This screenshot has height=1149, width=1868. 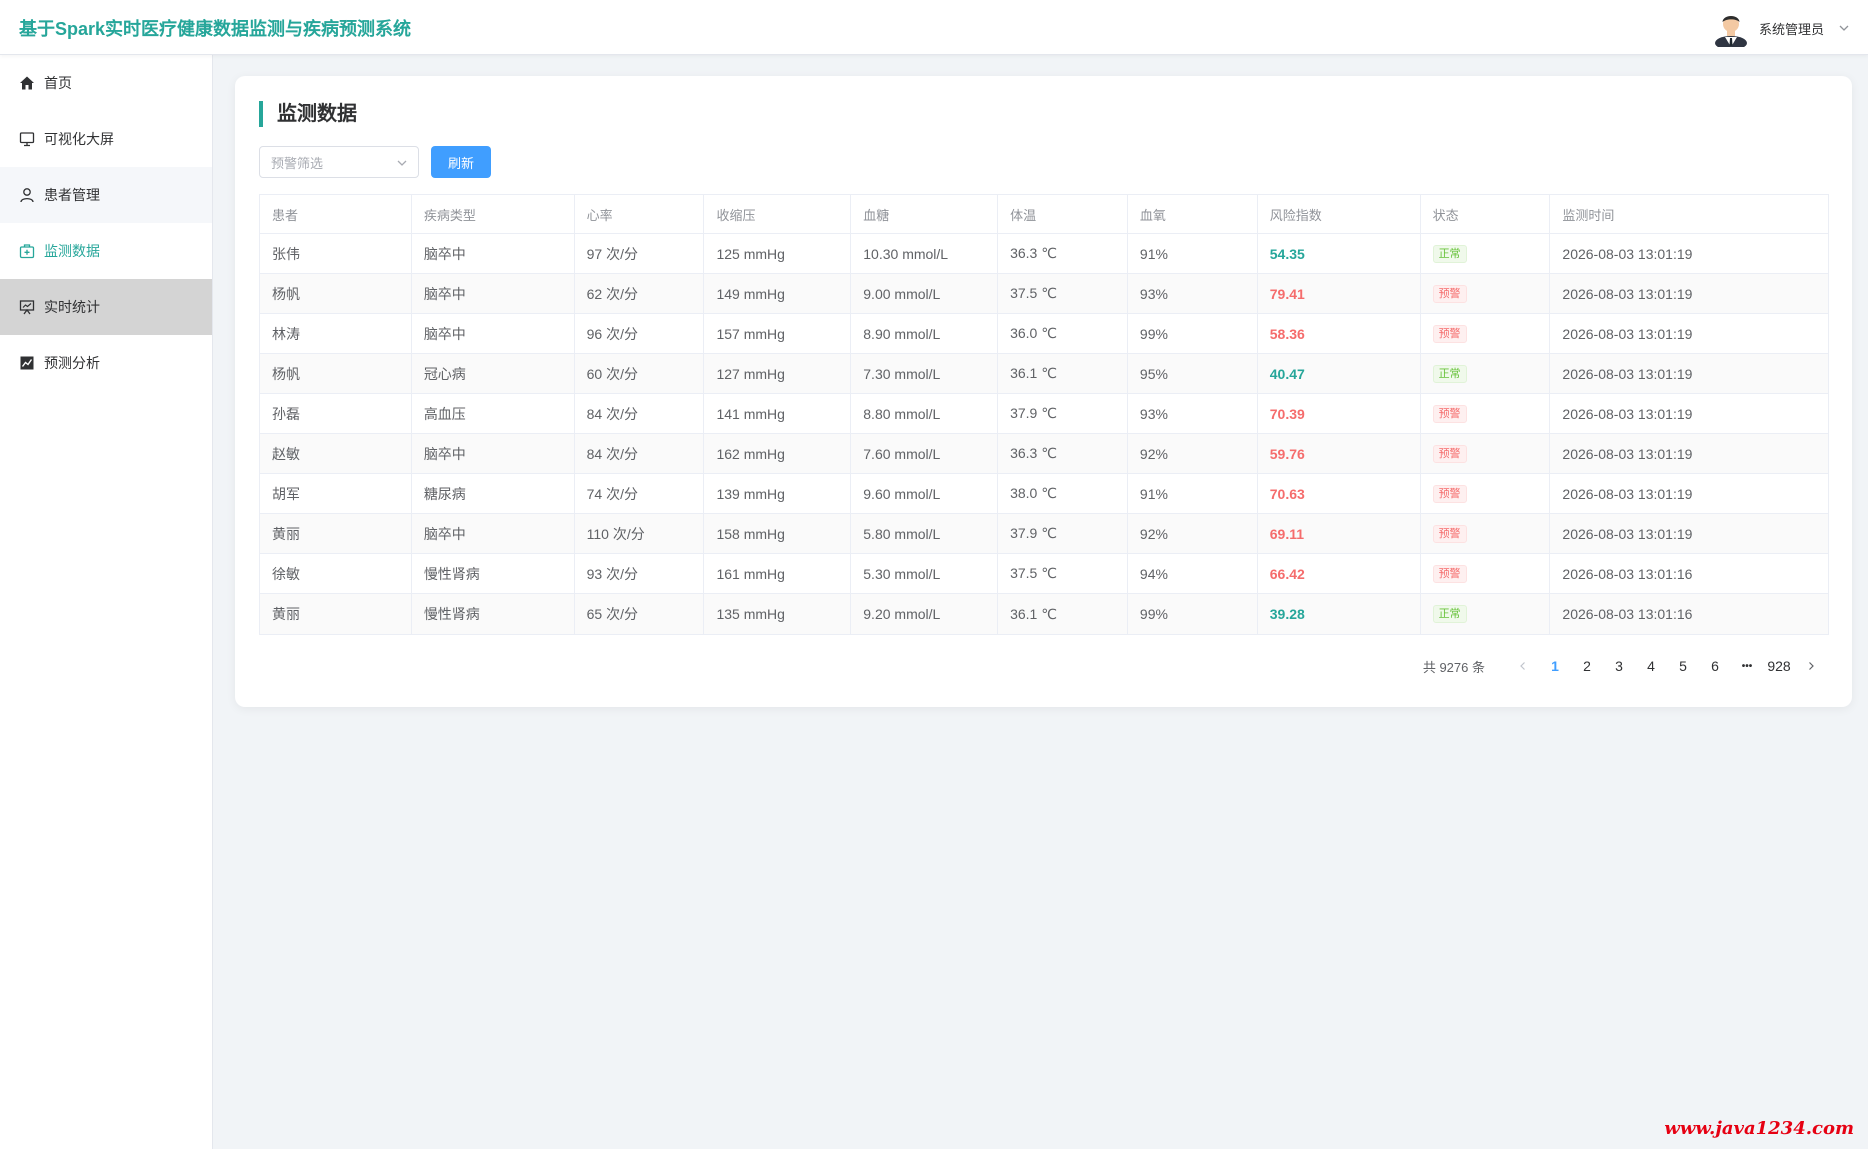 What do you see at coordinates (1287, 573) in the screenshot?
I see `risk-index-value: 66.42` at bounding box center [1287, 573].